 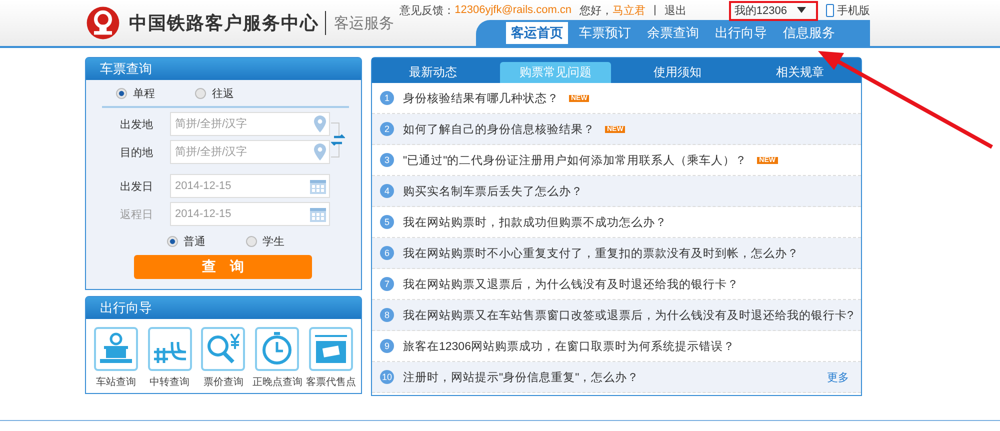 What do you see at coordinates (103, 23) in the screenshot?
I see `logo-icon` at bounding box center [103, 23].